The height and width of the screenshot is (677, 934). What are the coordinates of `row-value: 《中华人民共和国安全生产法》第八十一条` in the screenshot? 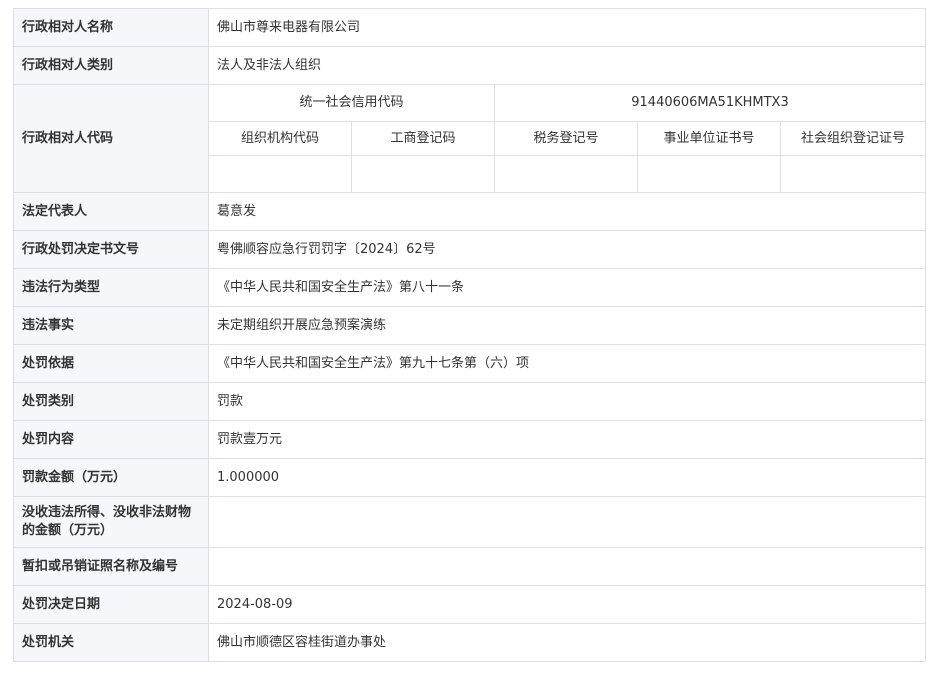 It's located at (567, 287).